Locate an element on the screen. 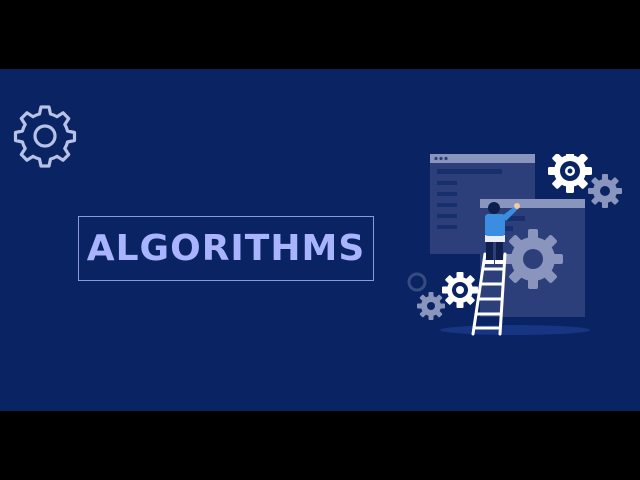 The image size is (640, 480). floor-shadow is located at coordinates (515, 330).